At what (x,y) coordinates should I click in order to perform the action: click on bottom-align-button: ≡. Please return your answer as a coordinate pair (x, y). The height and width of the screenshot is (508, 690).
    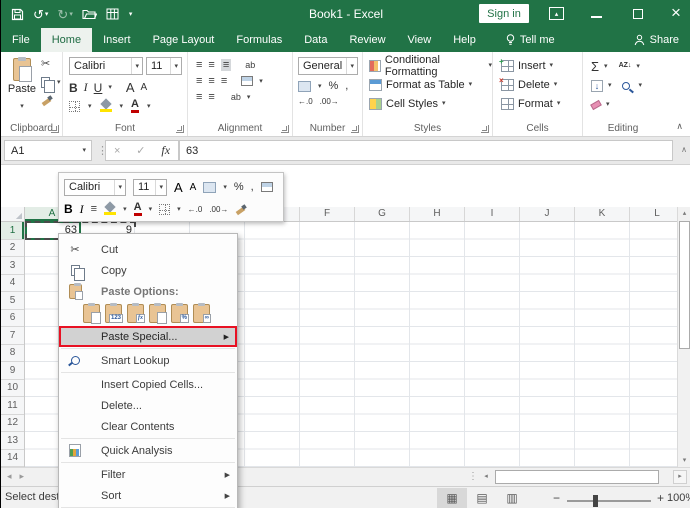
    Looking at the image, I should click on (226, 65).